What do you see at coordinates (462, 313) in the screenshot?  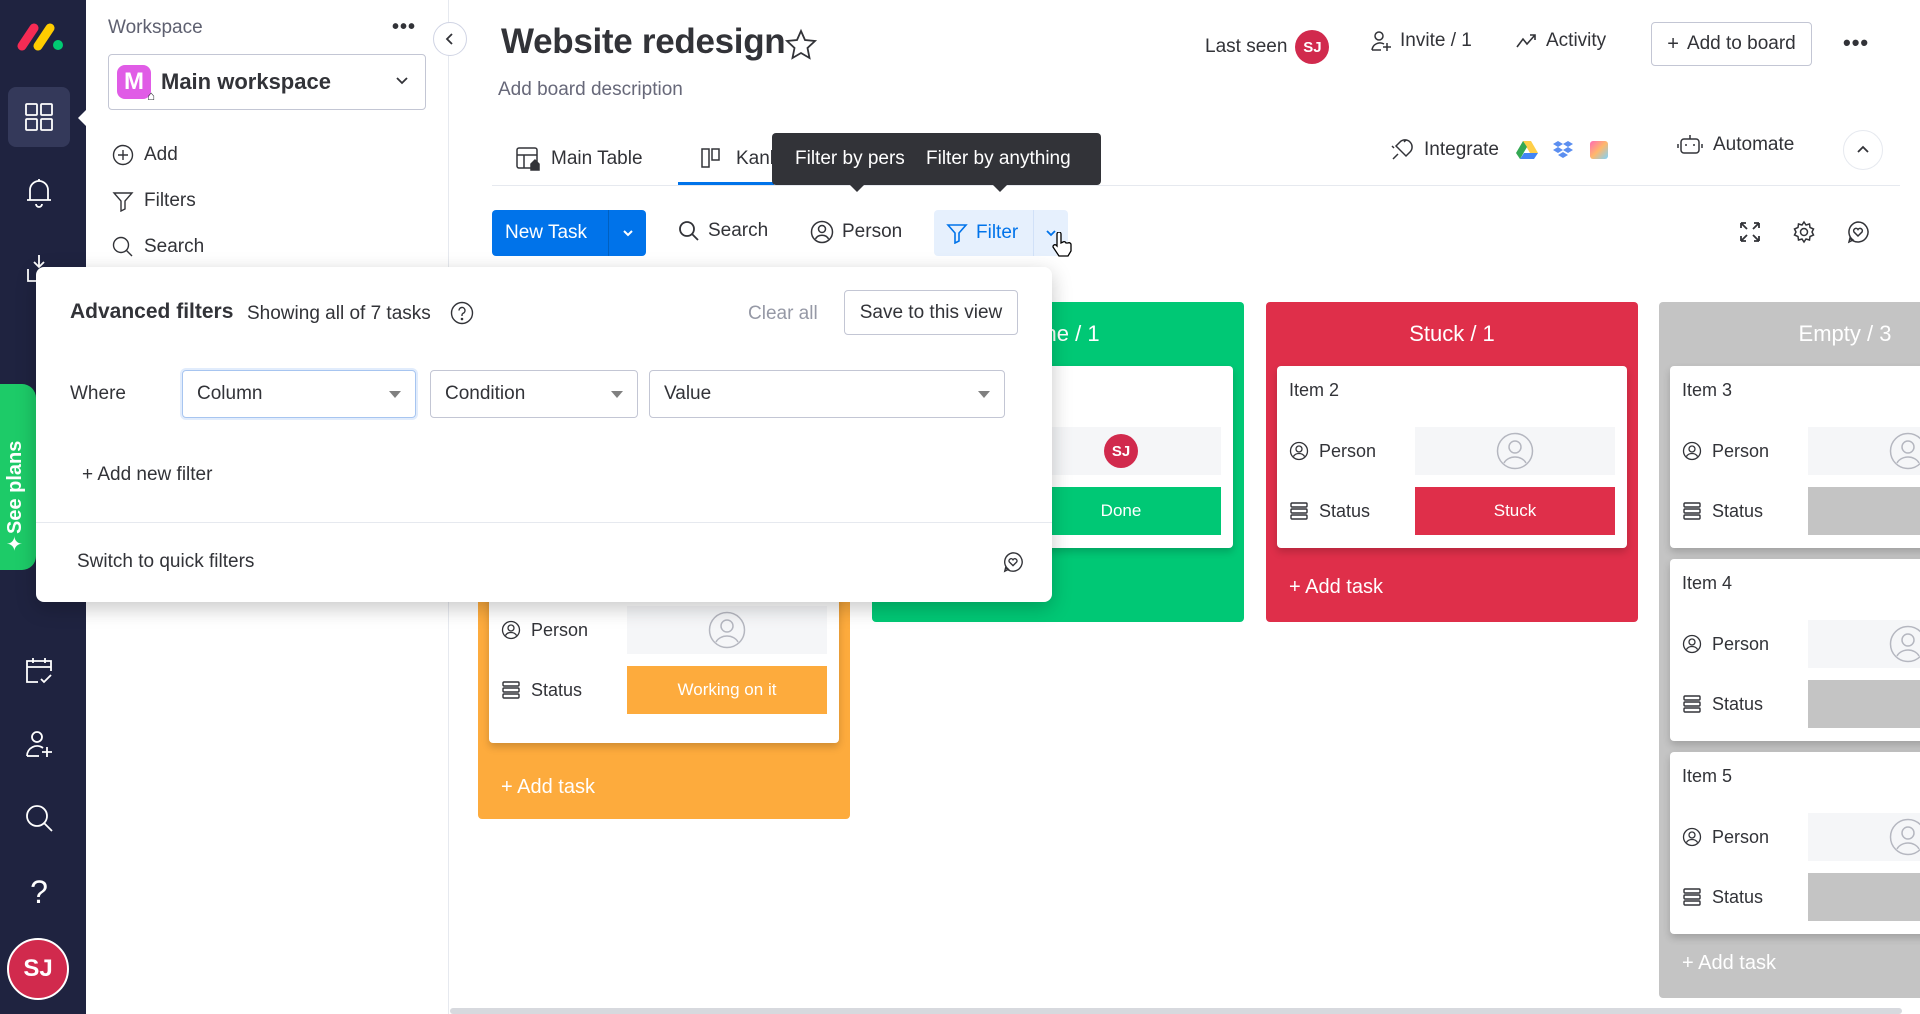 I see `help-icon` at bounding box center [462, 313].